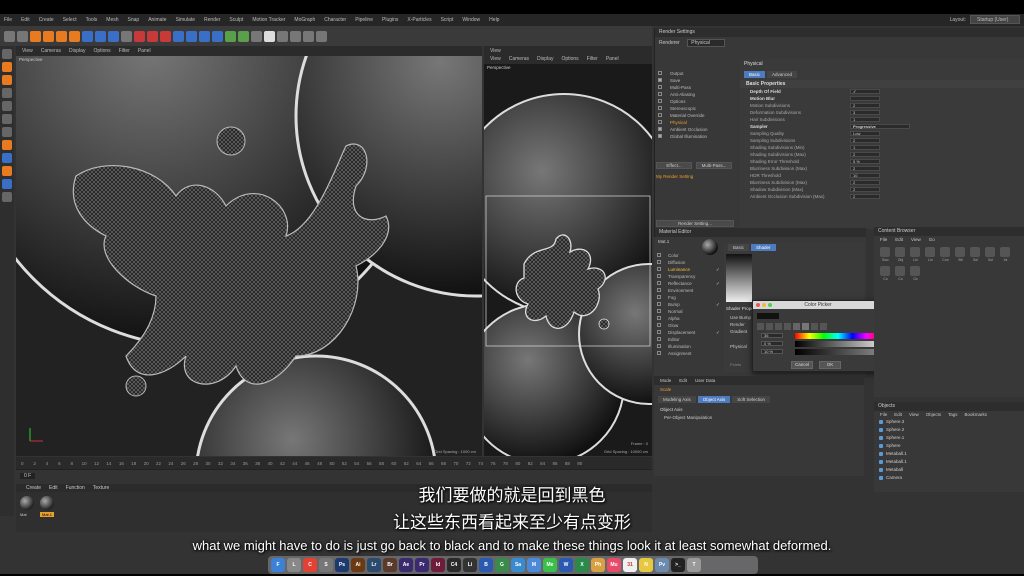  I want to click on tab-basic: Basic, so click(755, 74).